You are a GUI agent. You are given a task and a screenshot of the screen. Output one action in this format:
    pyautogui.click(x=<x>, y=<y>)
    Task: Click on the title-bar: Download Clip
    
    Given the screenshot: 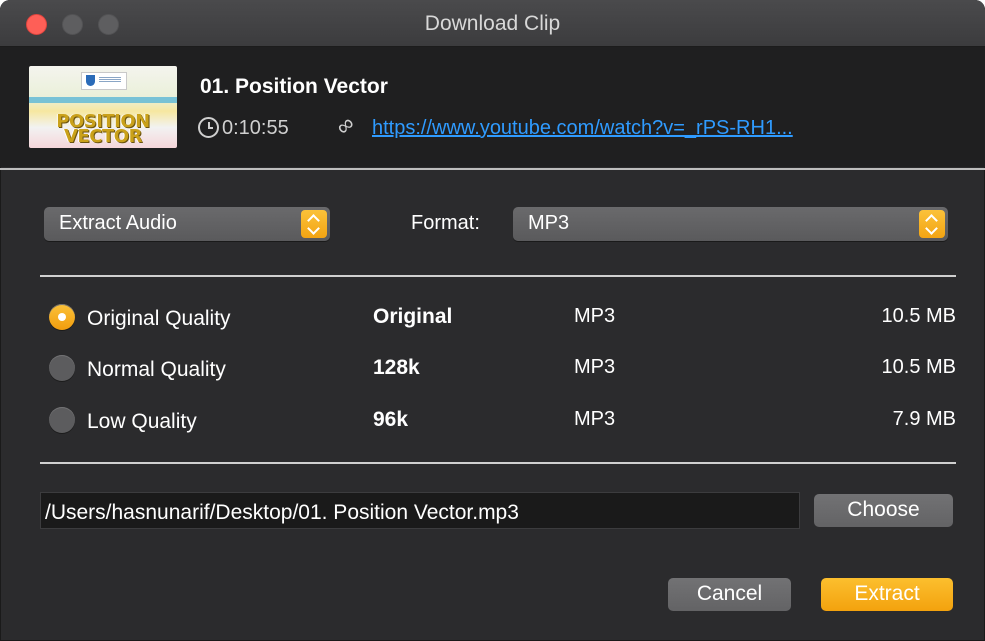 What is the action you would take?
    pyautogui.click(x=492, y=23)
    